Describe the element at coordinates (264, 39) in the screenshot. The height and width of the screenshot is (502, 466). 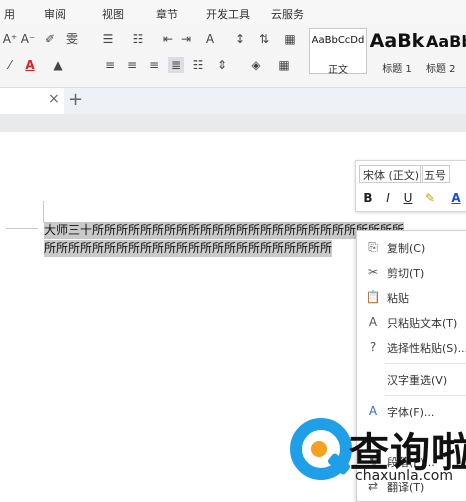
I see `line-spacing-icon: ⇅` at that location.